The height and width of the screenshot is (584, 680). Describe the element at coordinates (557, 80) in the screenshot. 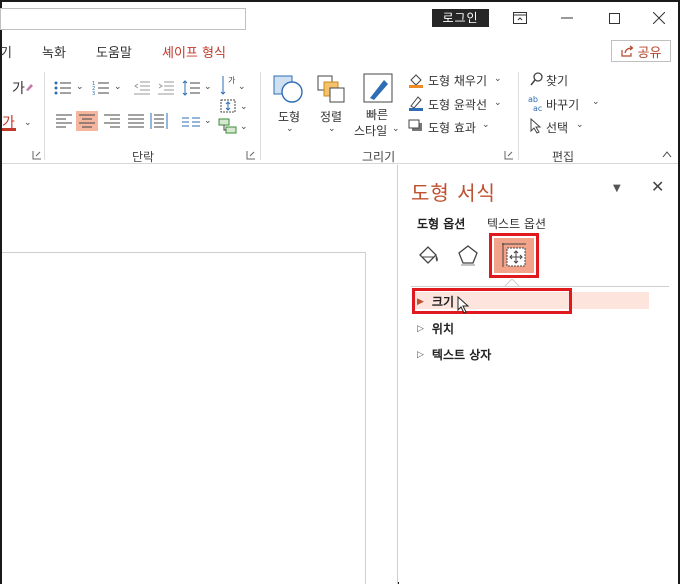

I see `find-label: 찾기` at that location.